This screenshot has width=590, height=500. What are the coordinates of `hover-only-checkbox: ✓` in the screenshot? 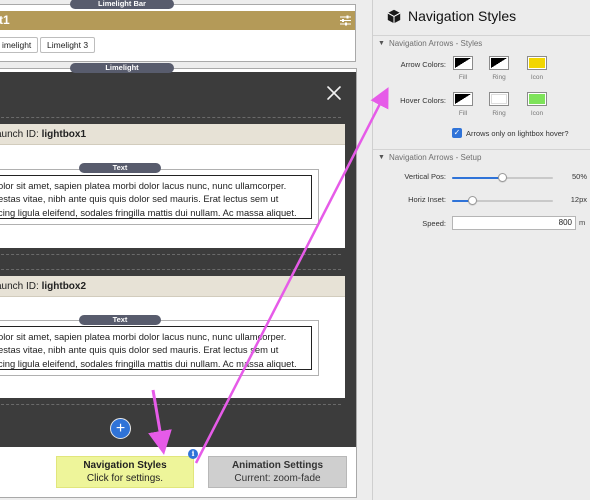 It's located at (457, 133).